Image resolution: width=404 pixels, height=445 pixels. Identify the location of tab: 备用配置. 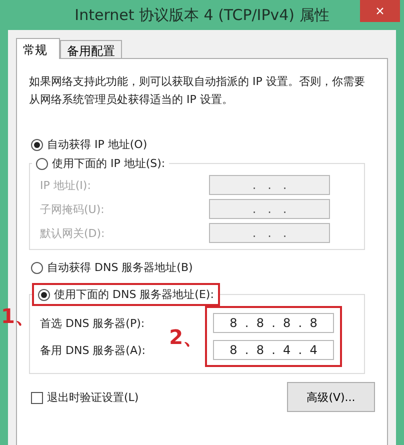
(91, 49).